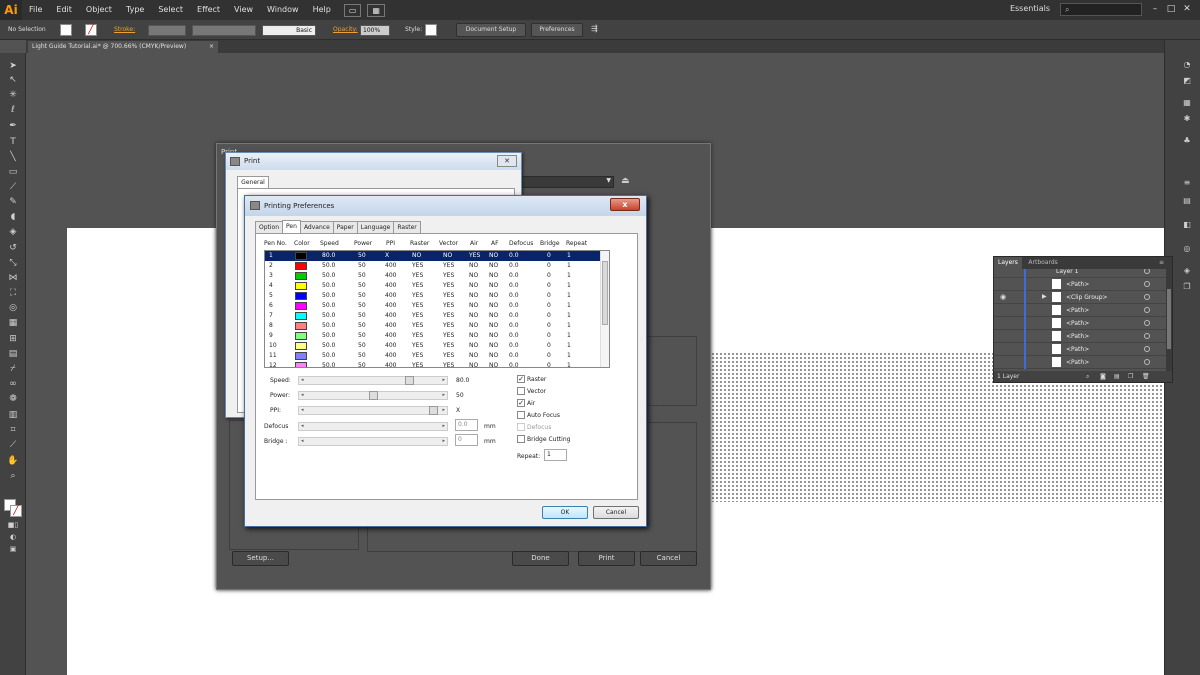 This screenshot has width=1200, height=675. I want to click on opacity-field: 100%, so click(375, 30).